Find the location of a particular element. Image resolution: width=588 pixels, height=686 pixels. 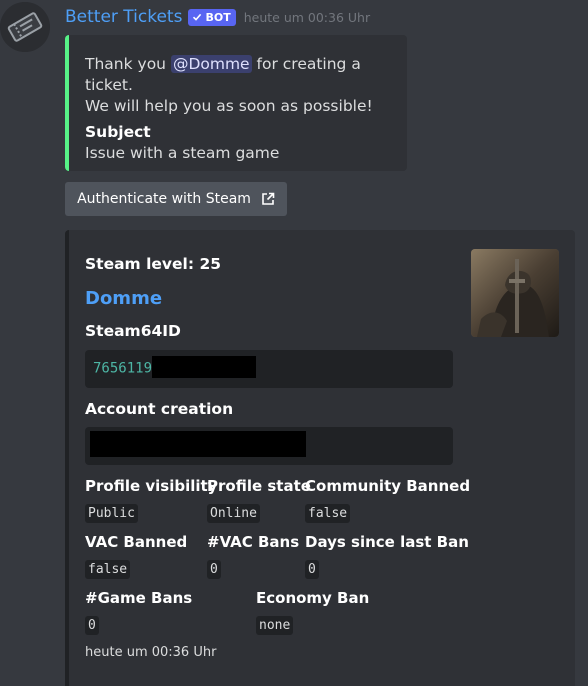

checkmark-icon is located at coordinates (197, 17).